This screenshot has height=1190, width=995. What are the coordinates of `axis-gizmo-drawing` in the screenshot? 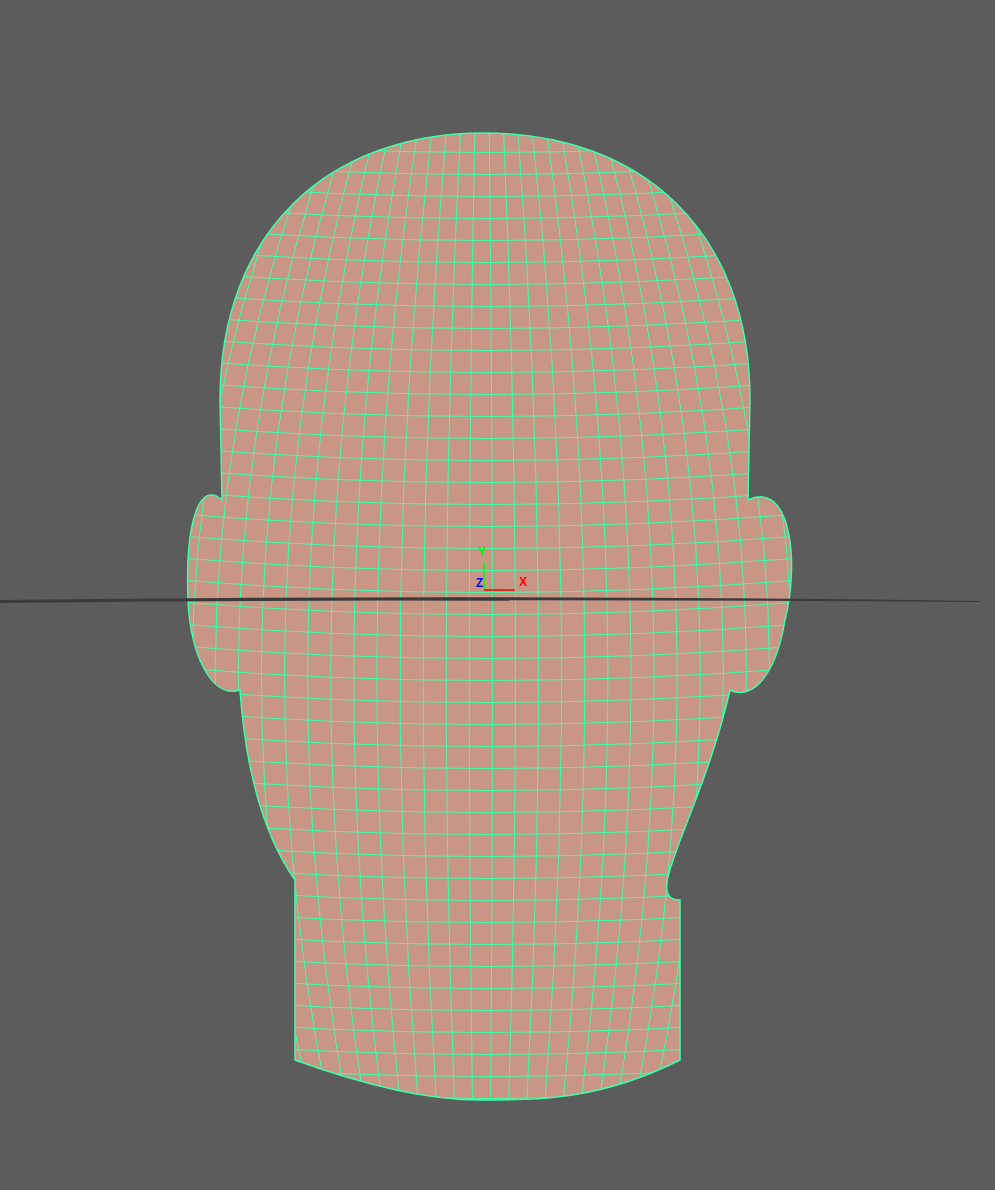 It's located at (499, 576).